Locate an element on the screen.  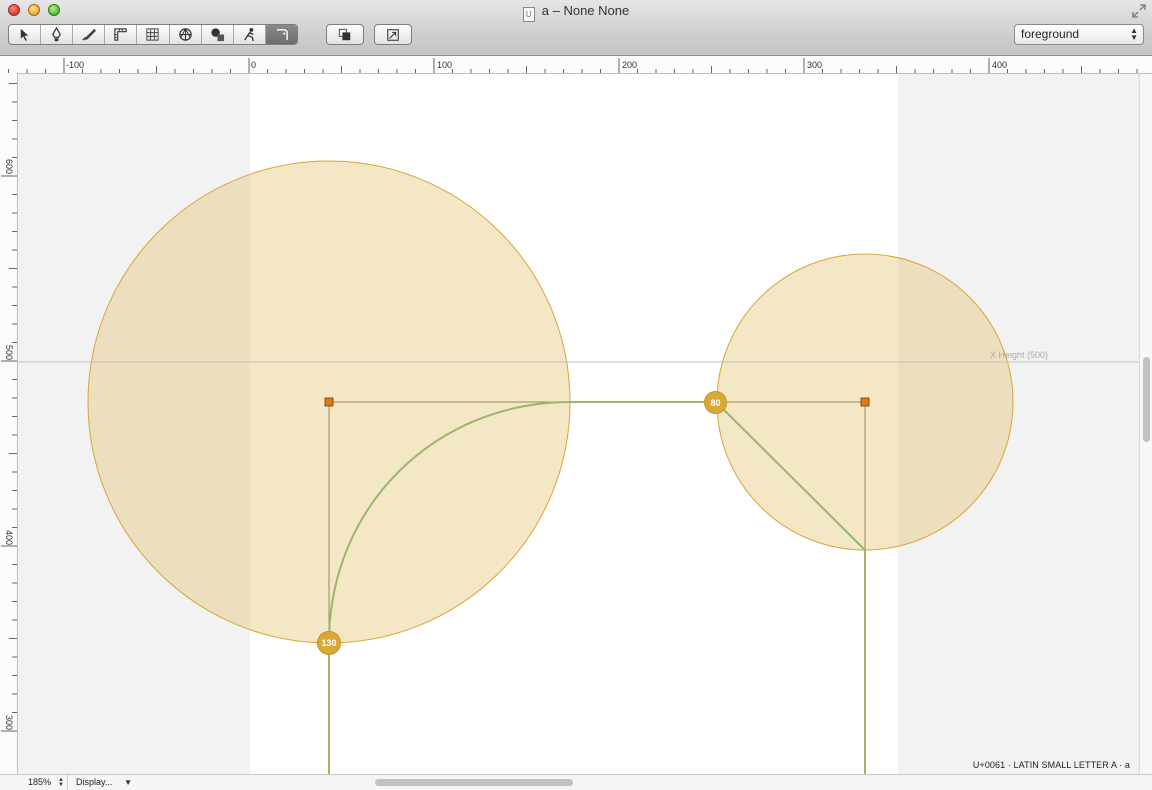
vertical-scrollbar is located at coordinates (1145, 424).